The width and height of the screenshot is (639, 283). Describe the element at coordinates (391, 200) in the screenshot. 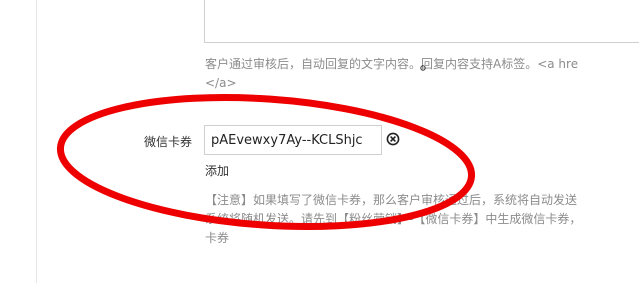

I see `card-help-line-1: 【注意】如果填写了微信卡券，那么客户审核通过后，系统将自动发送` at that location.